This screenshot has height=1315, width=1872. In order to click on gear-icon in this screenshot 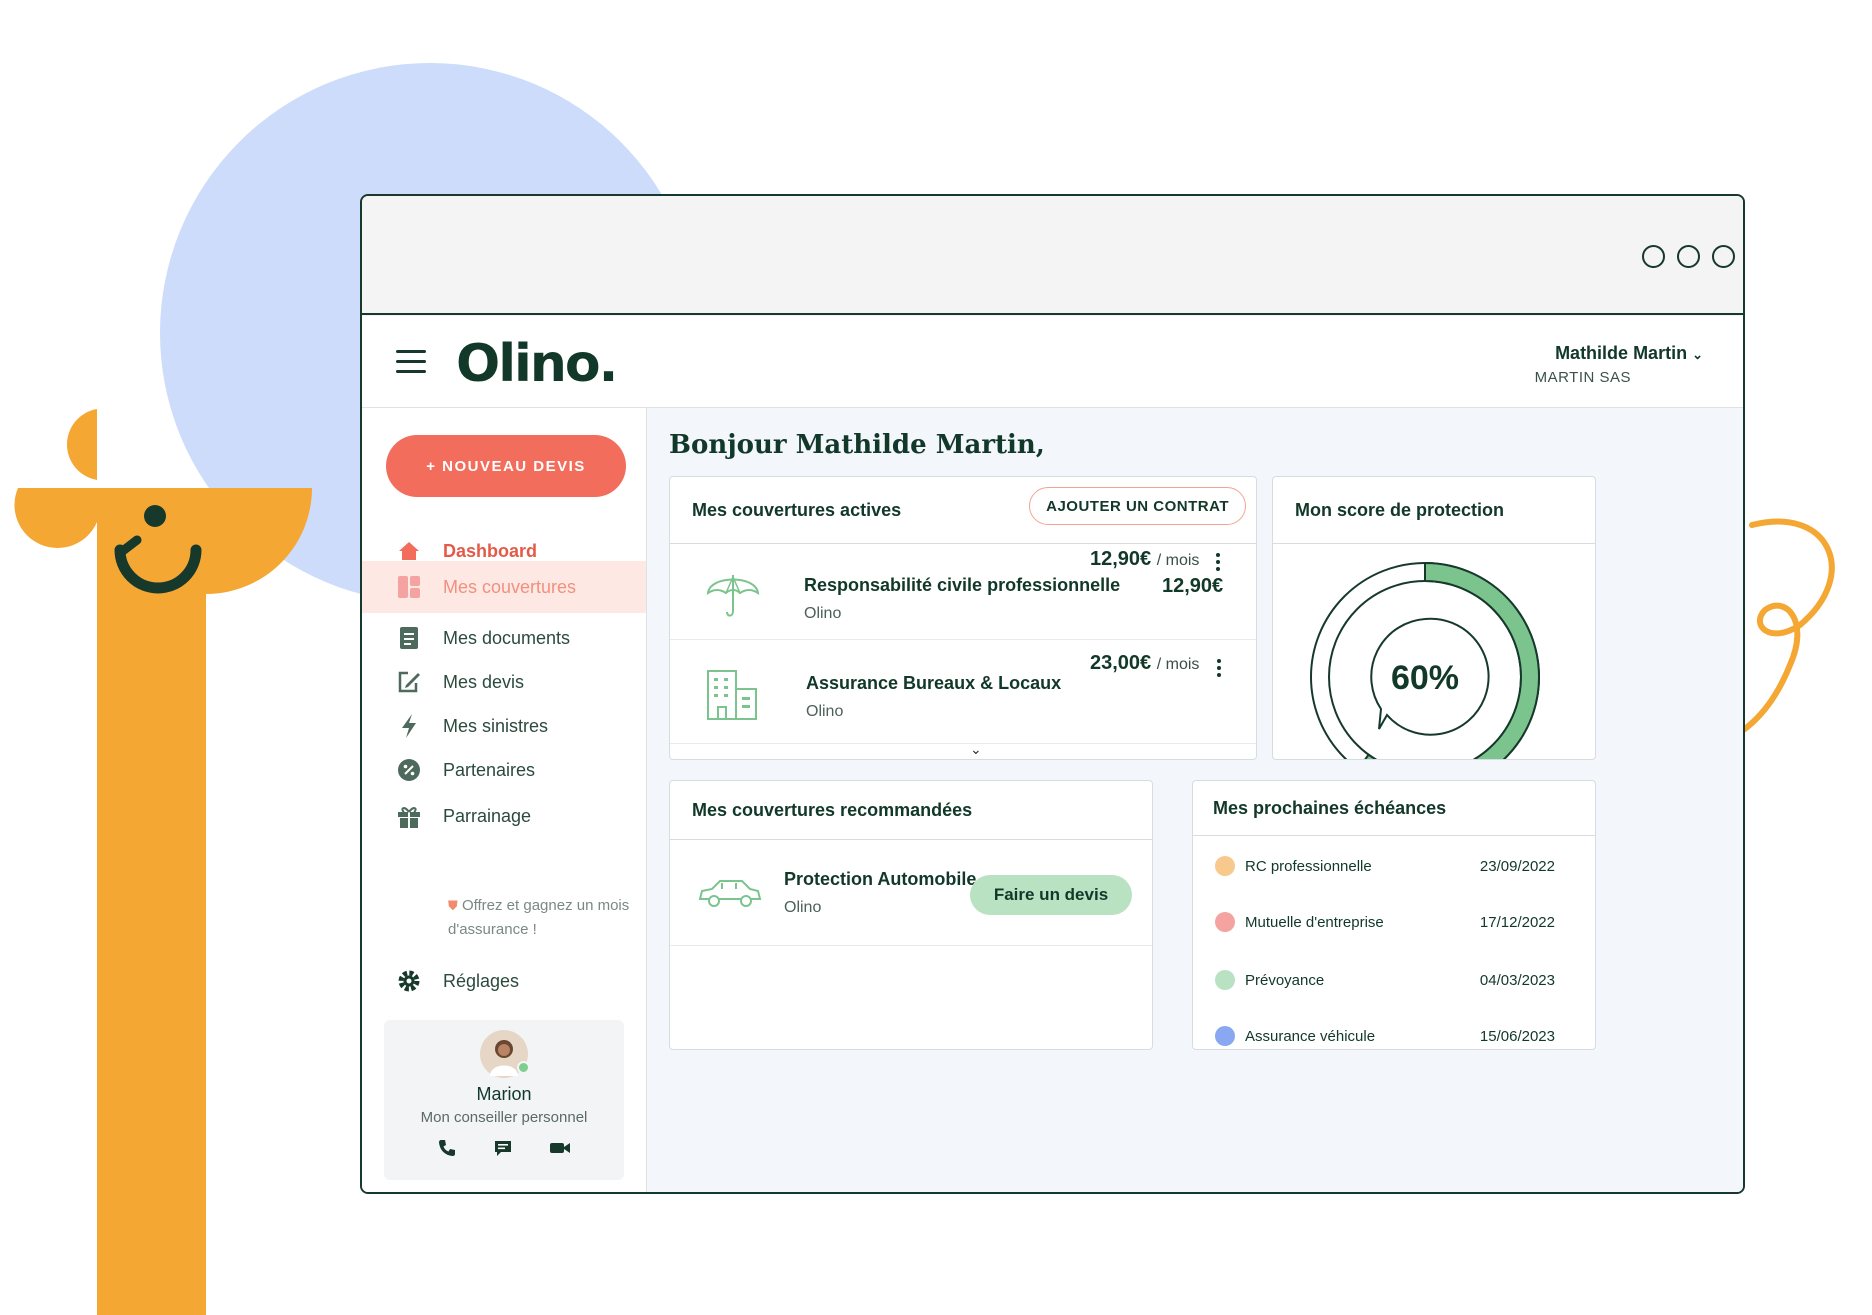, I will do `click(409, 981)`.